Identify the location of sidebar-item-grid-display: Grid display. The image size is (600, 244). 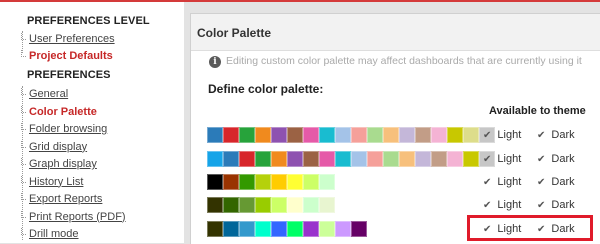
(54, 146).